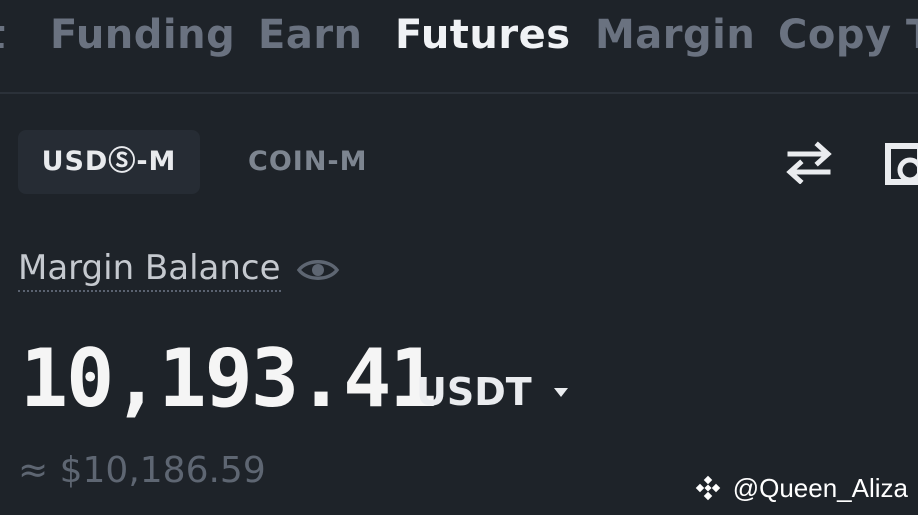 This screenshot has height=515, width=918. Describe the element at coordinates (848, 35) in the screenshot. I see `tab-copy-trading: Copy T` at that location.